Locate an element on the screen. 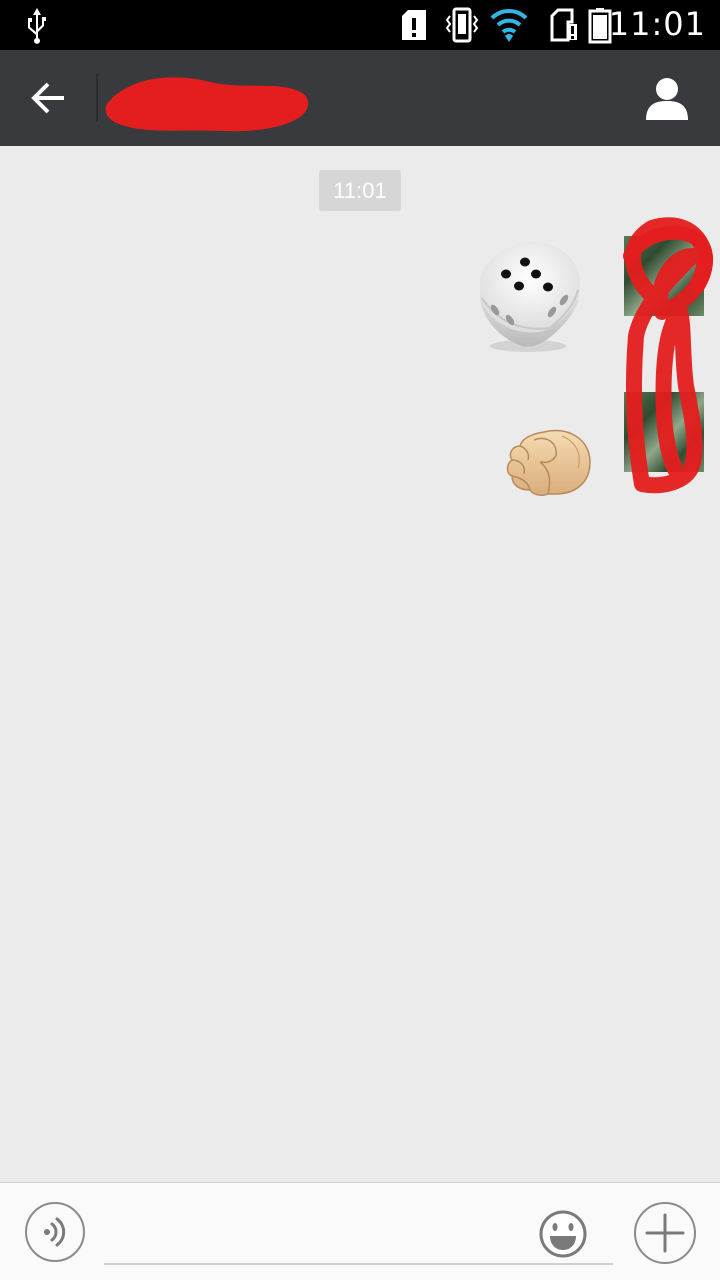  add-icon is located at coordinates (665, 1233).